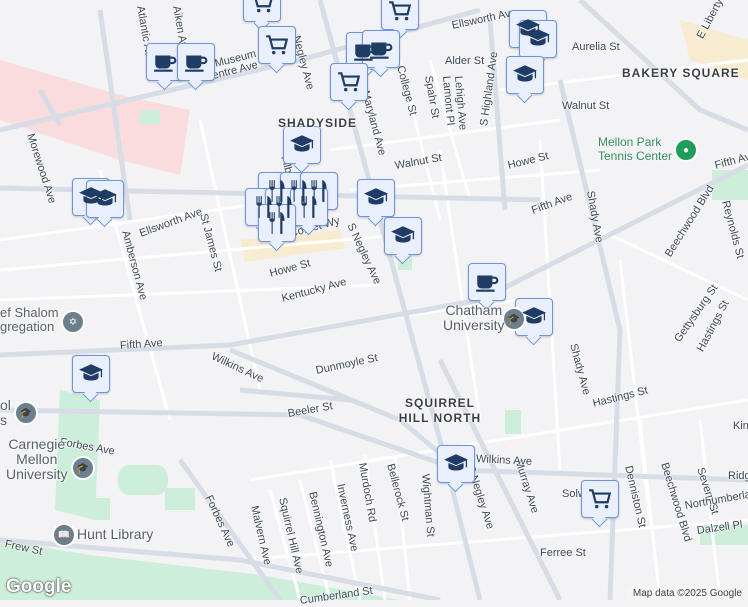 This screenshot has width=748, height=607. What do you see at coordinates (29, 320) in the screenshot?
I see `rodef-shalom-label: ef Shalom gregation` at bounding box center [29, 320].